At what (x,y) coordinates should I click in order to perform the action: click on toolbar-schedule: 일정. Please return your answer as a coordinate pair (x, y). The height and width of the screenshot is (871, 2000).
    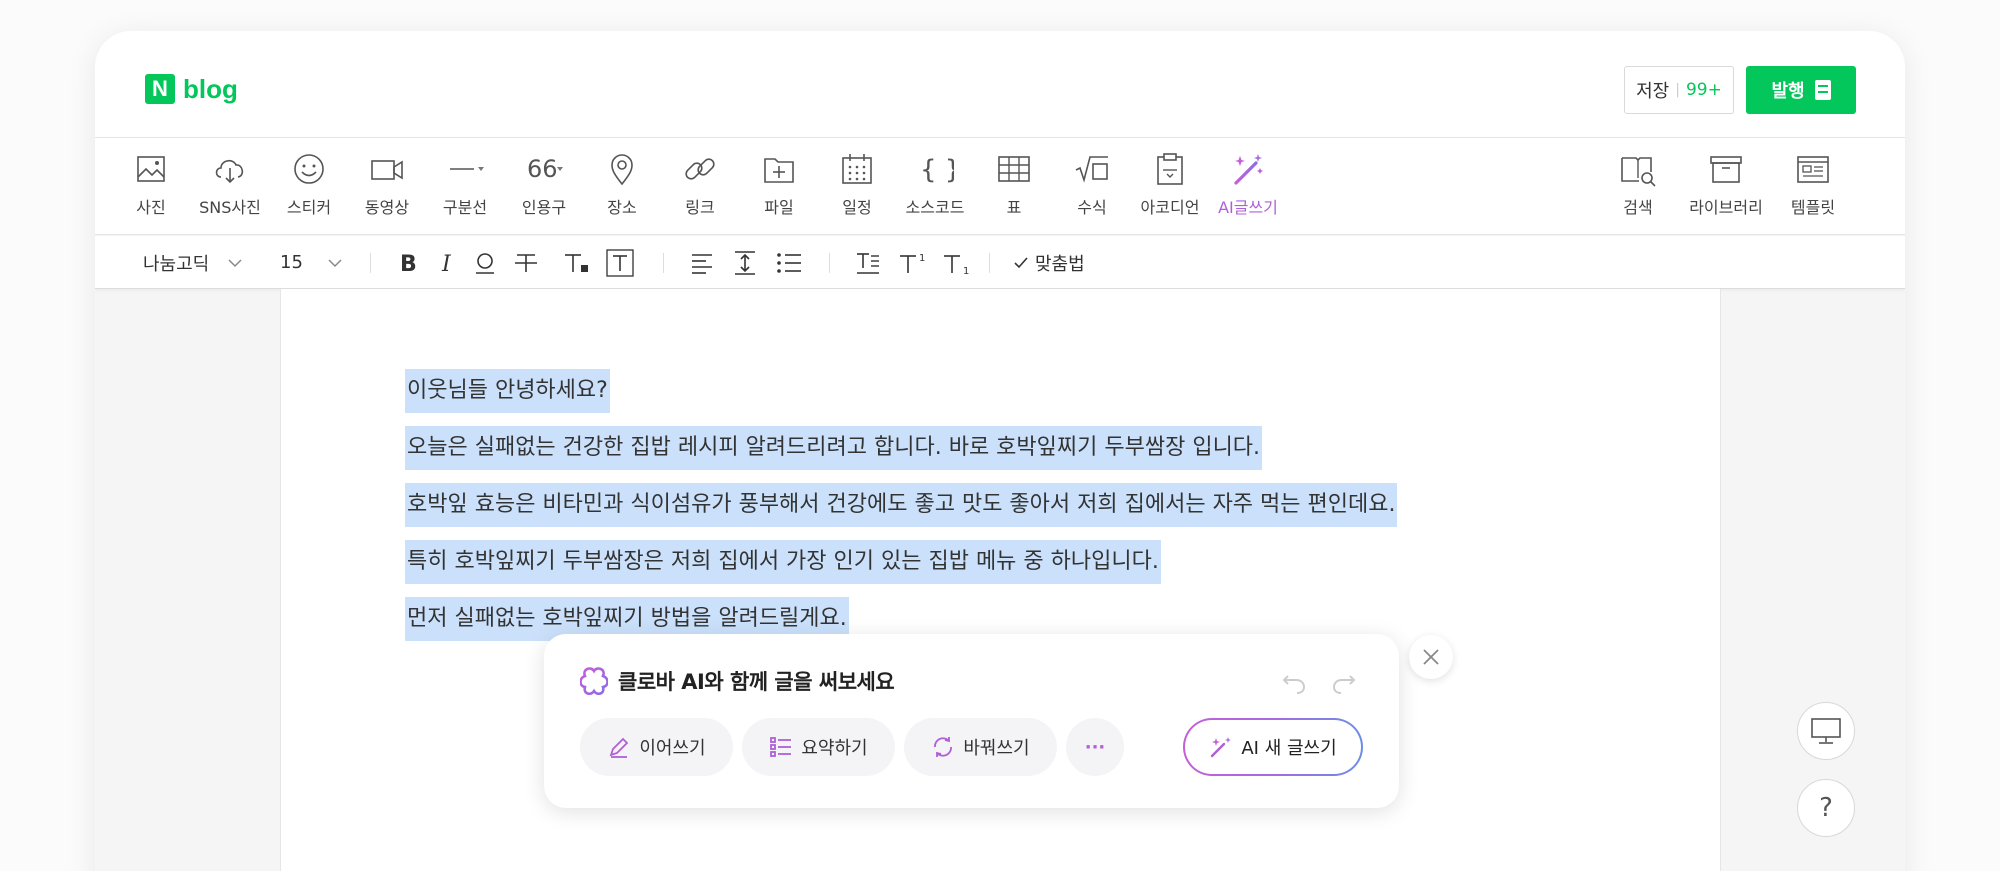
    Looking at the image, I should click on (857, 186).